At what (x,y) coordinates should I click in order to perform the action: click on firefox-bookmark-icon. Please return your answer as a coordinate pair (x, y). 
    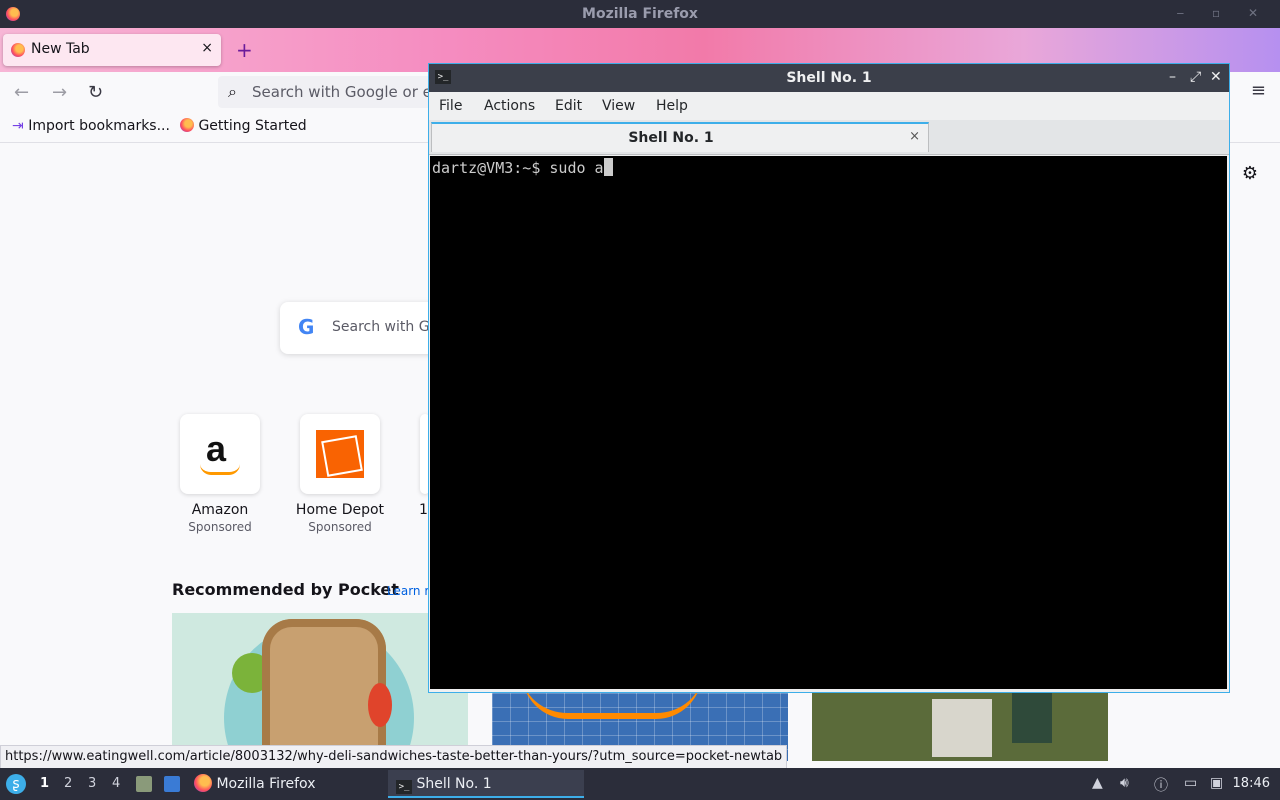
    Looking at the image, I should click on (187, 125).